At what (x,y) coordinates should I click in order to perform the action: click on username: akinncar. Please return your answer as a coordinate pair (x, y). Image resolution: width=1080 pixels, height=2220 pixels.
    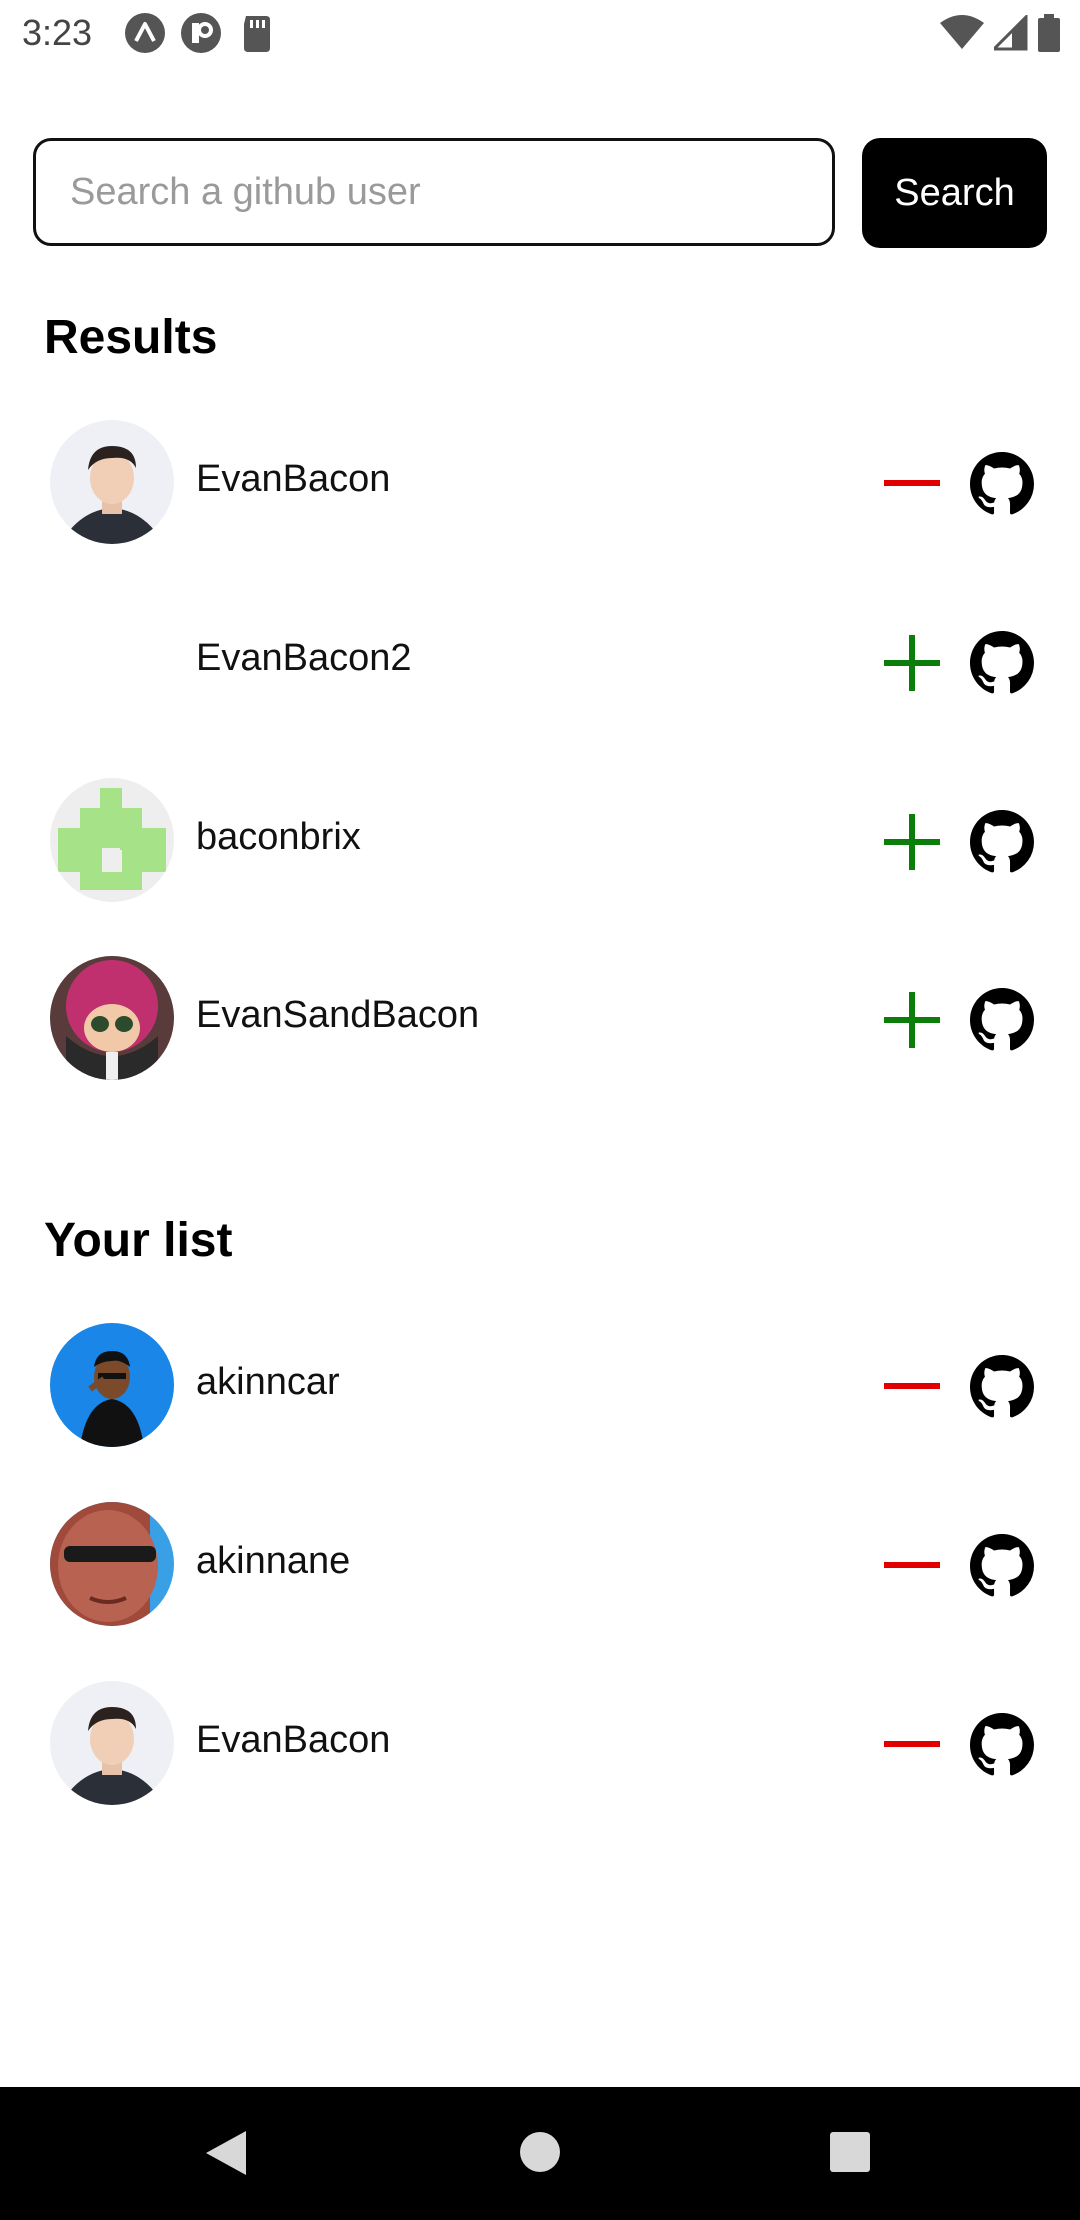
    Looking at the image, I should click on (268, 1382).